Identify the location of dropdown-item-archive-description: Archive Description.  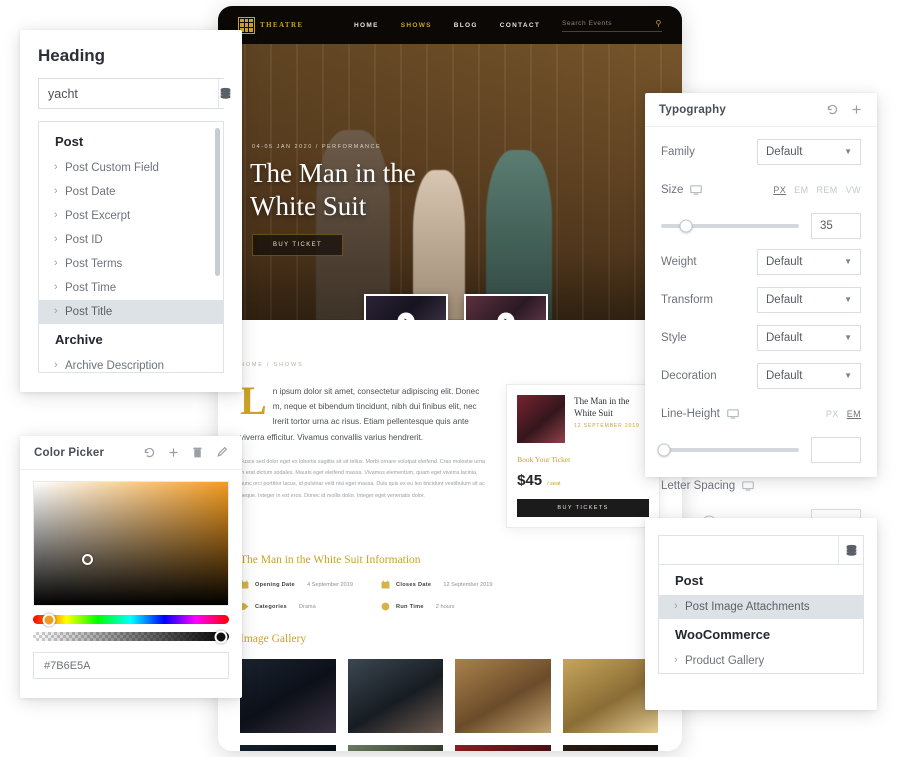
(131, 363).